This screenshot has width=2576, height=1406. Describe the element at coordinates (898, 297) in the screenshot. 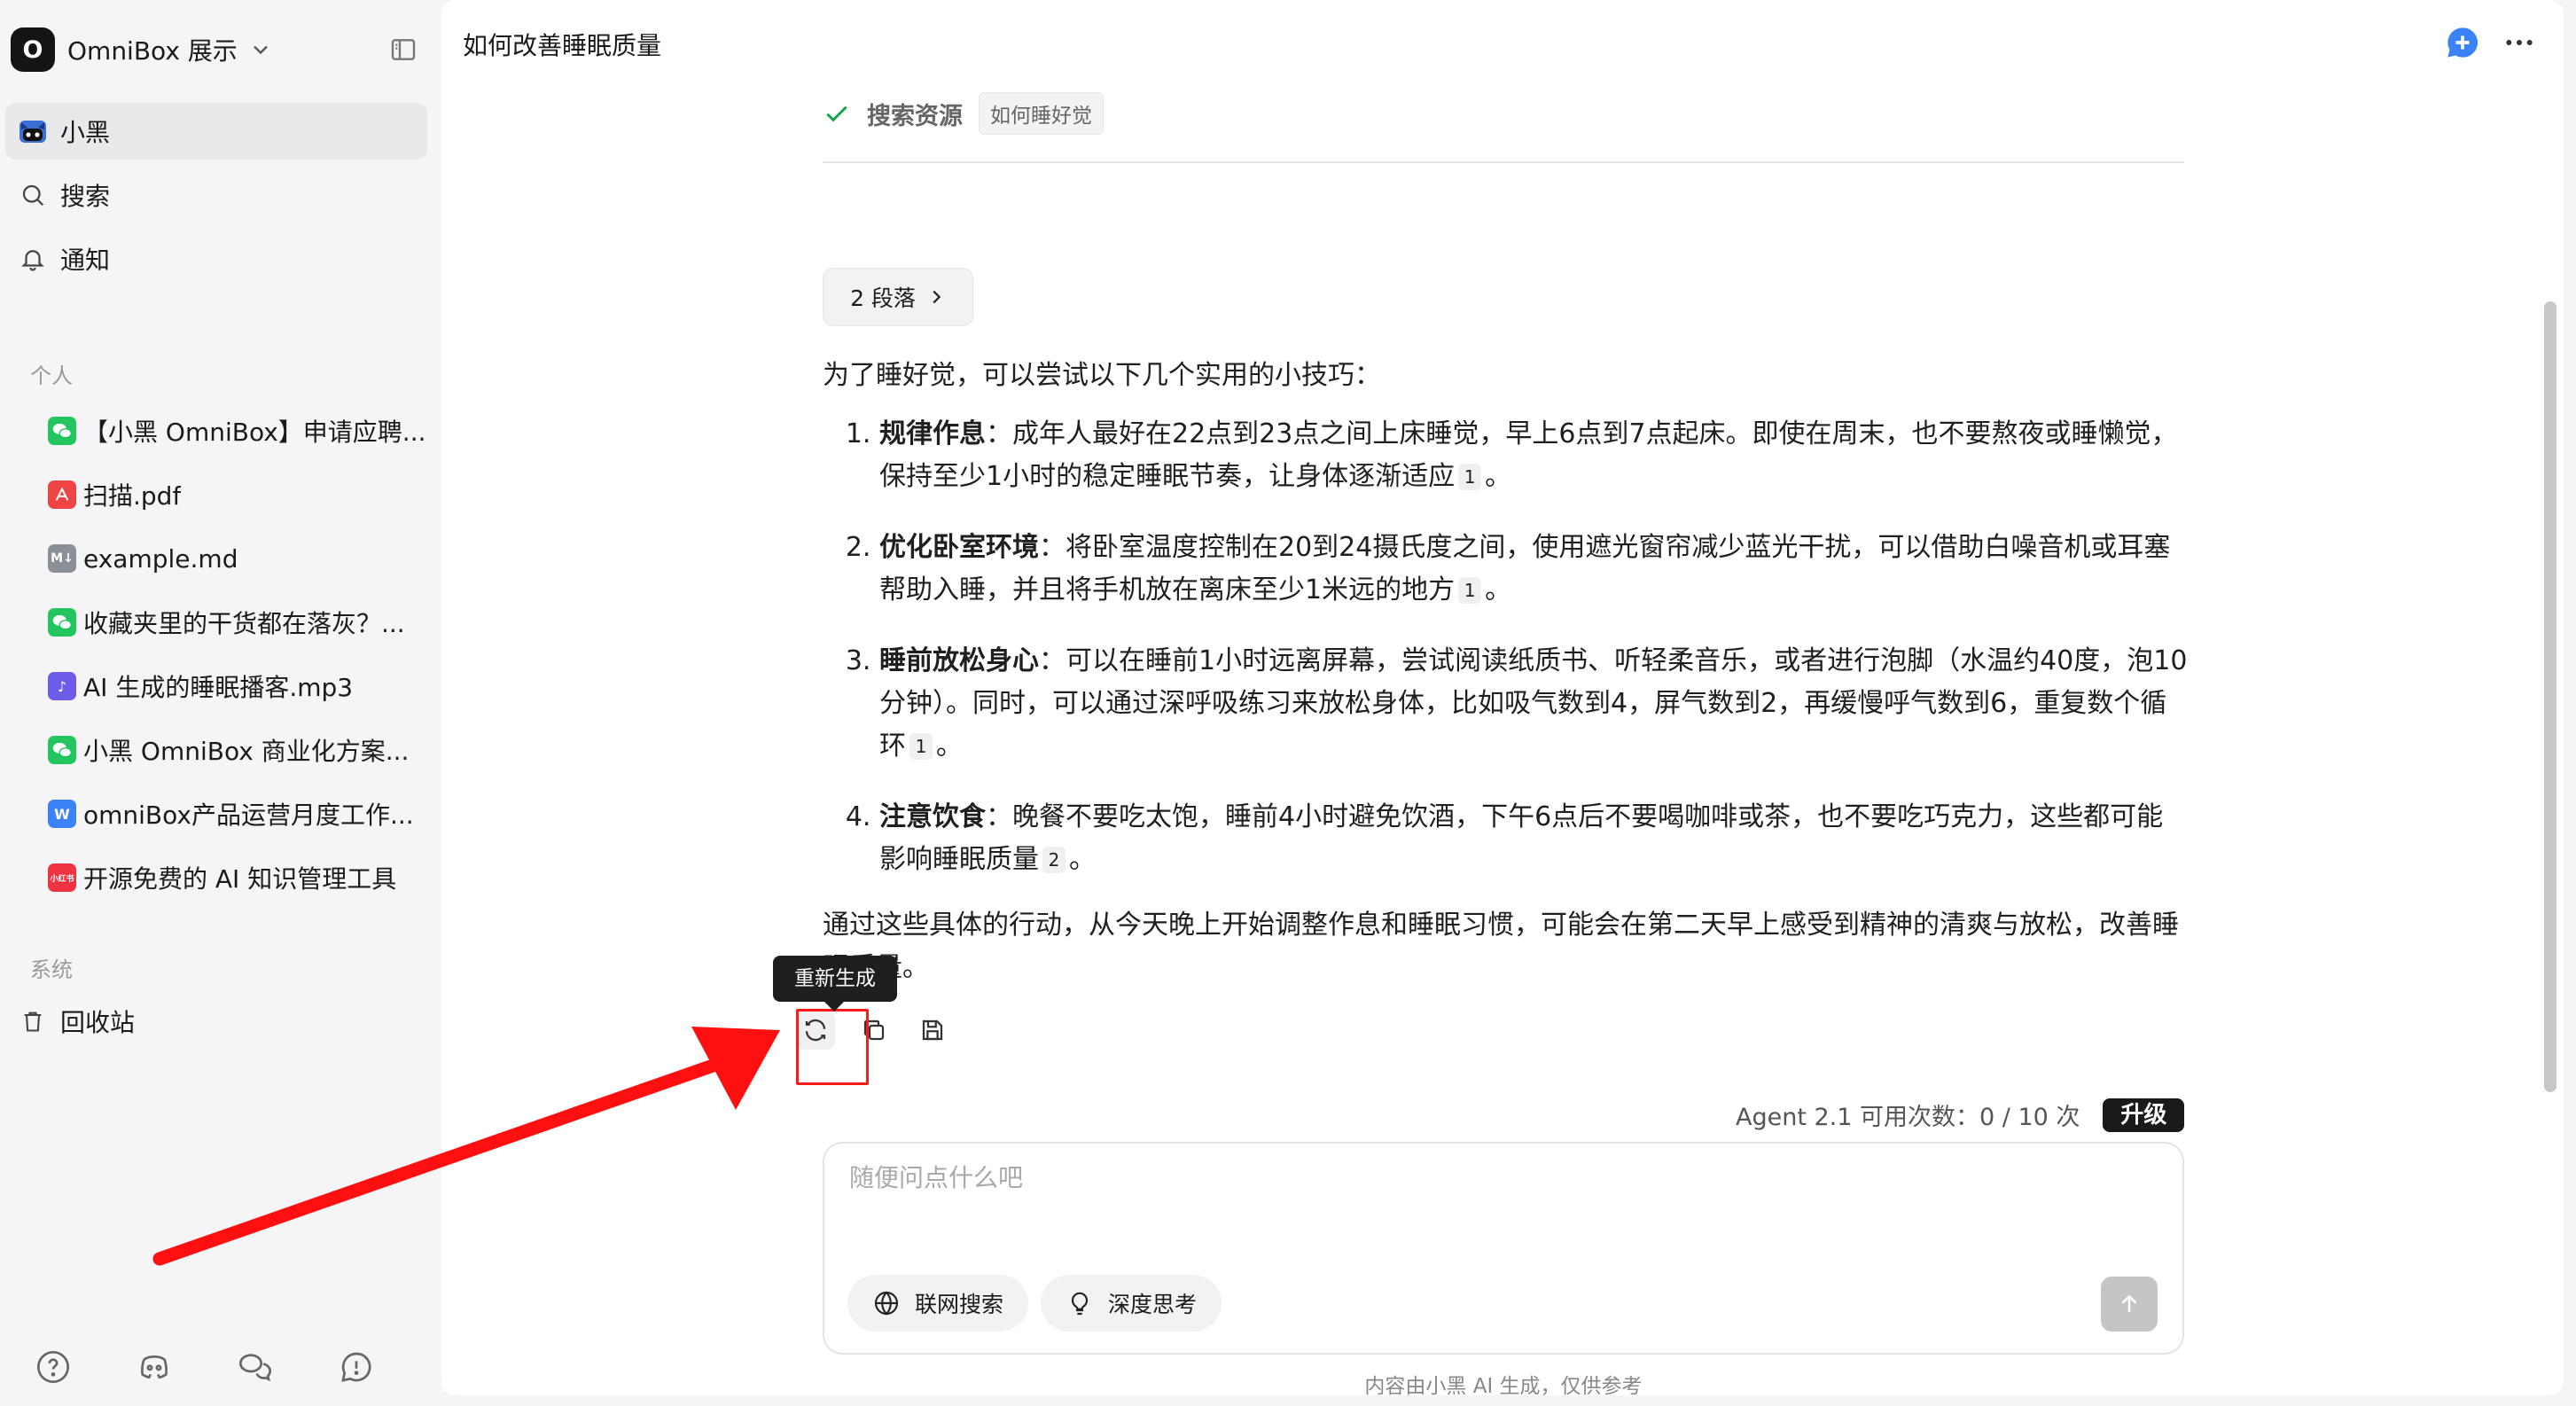

I see `paragraphs-chip: 2 段落` at that location.